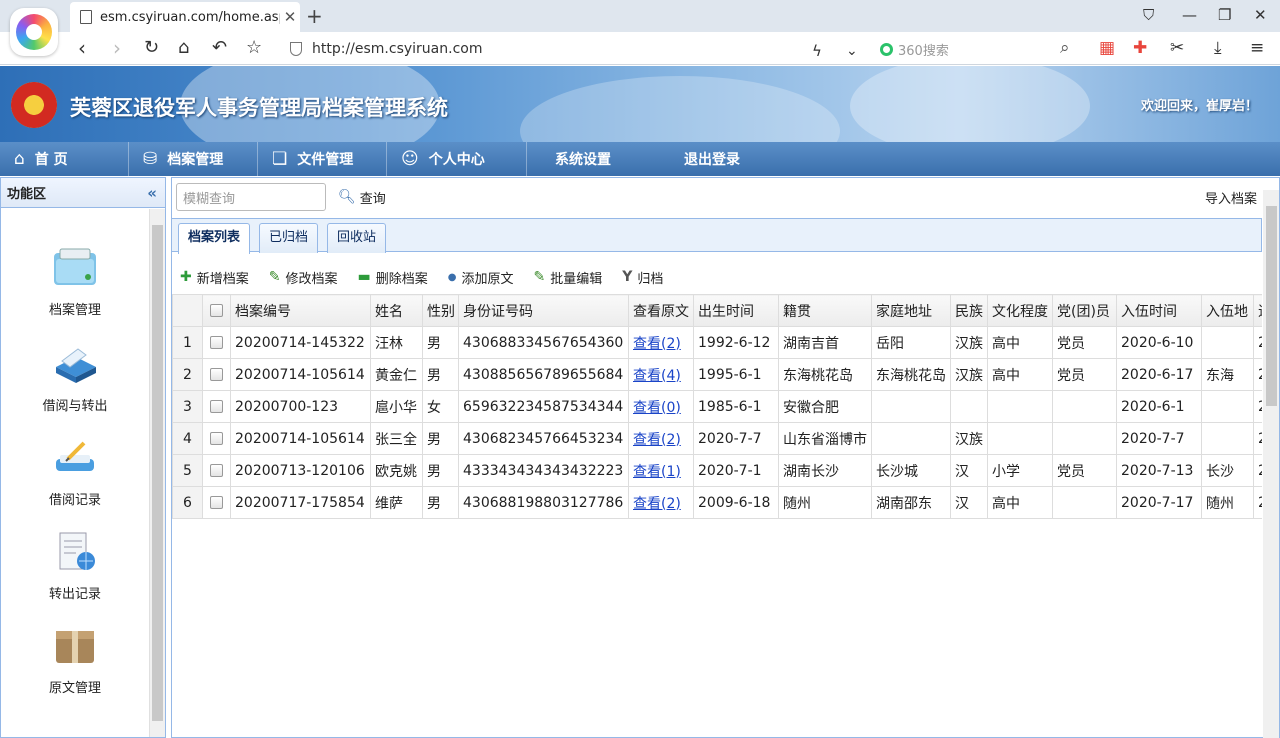  What do you see at coordinates (1159, 310) in the screenshot?
I see `column-header: 入伍时间` at bounding box center [1159, 310].